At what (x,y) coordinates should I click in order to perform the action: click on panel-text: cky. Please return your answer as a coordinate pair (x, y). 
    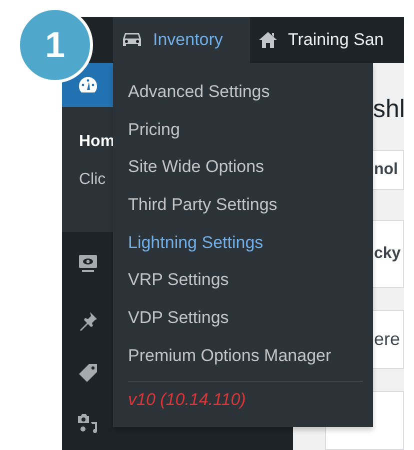
    Looking at the image, I should click on (387, 254).